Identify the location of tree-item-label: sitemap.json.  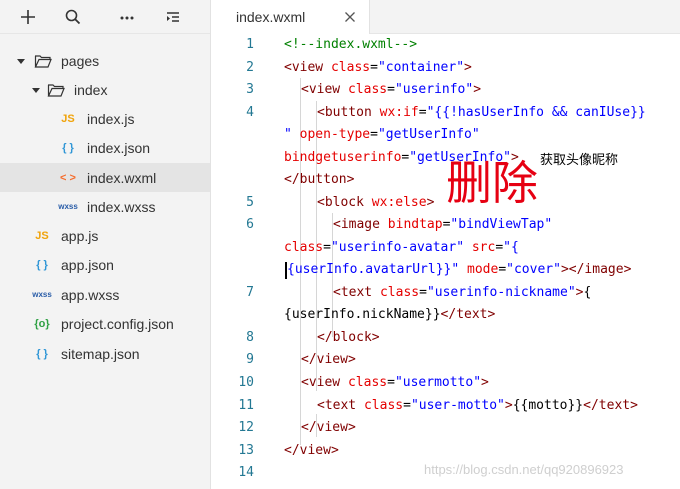
(100, 353).